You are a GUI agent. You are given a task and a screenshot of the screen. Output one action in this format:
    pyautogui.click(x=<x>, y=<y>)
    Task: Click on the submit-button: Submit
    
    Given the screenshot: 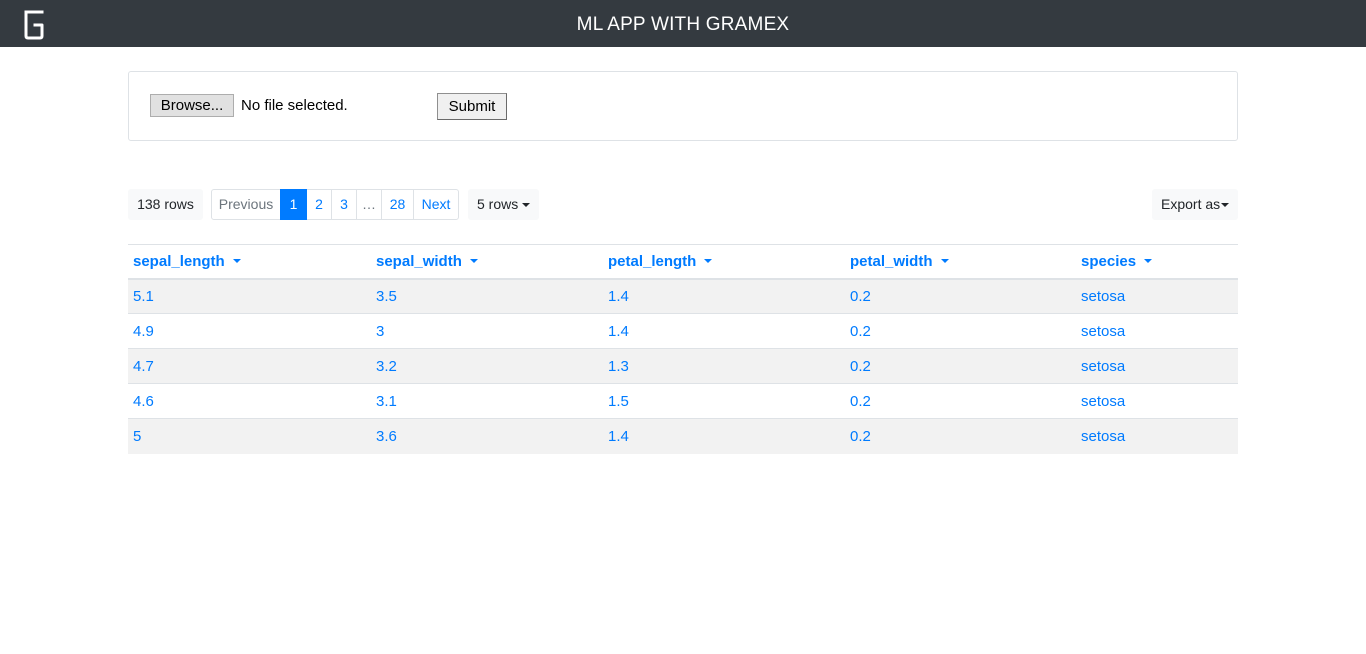 What is the action you would take?
    pyautogui.click(x=472, y=106)
    